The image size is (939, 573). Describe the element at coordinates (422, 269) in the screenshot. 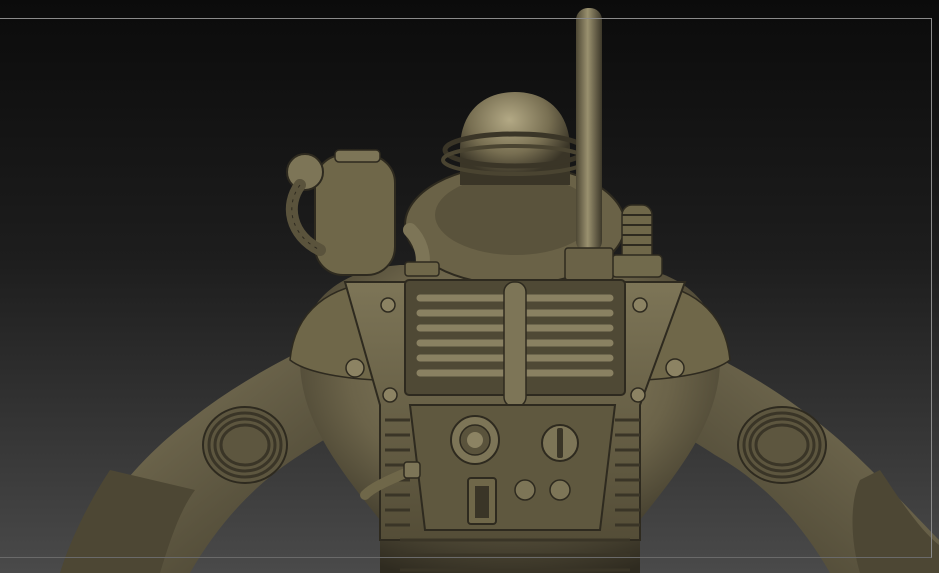

I see `hose-fitting-left` at that location.